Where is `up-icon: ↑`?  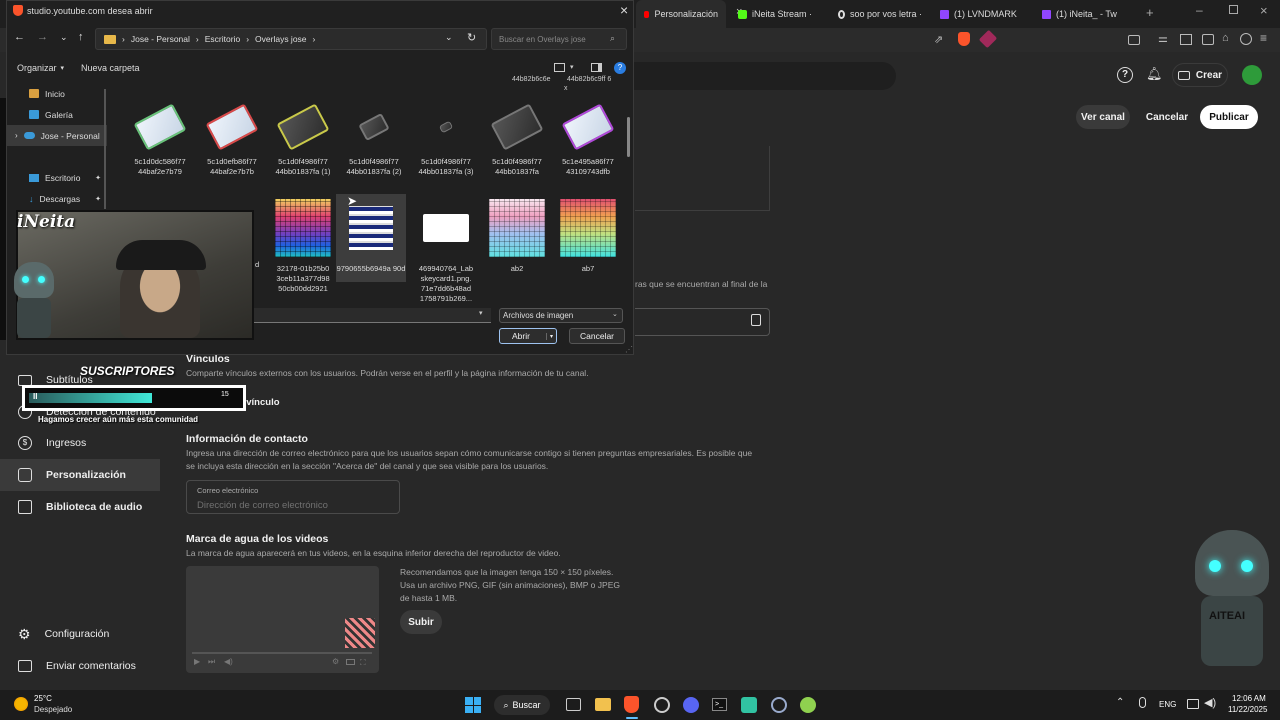 up-icon: ↑ is located at coordinates (81, 37).